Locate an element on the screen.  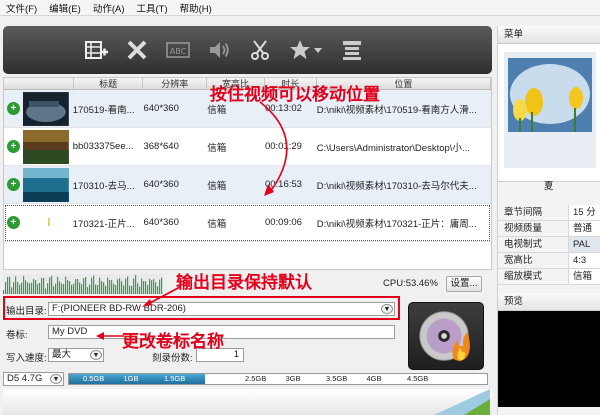
preview-screen is located at coordinates (549, 359).